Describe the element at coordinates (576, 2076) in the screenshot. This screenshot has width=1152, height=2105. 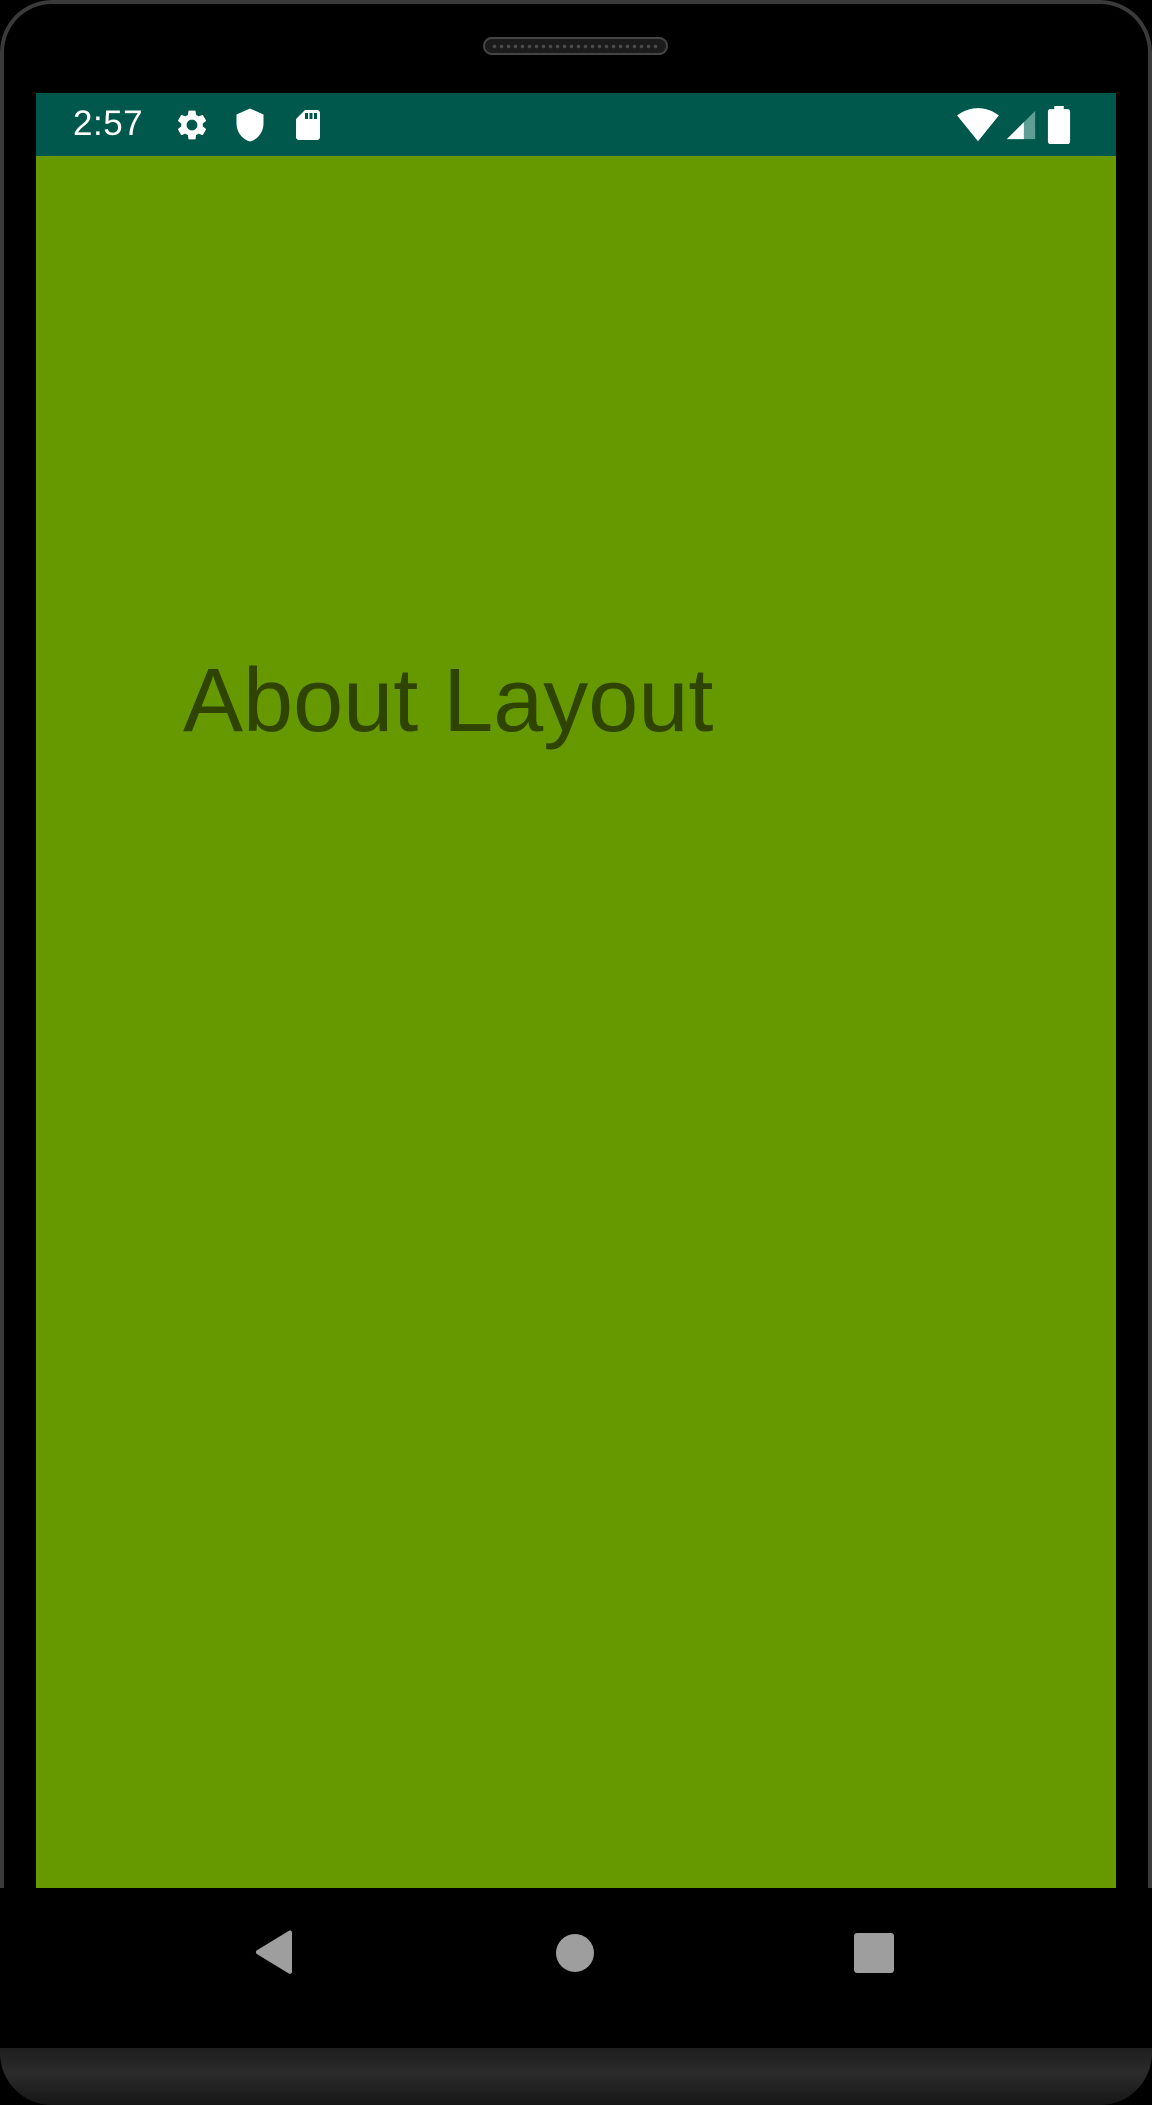
I see `phone-chin` at that location.